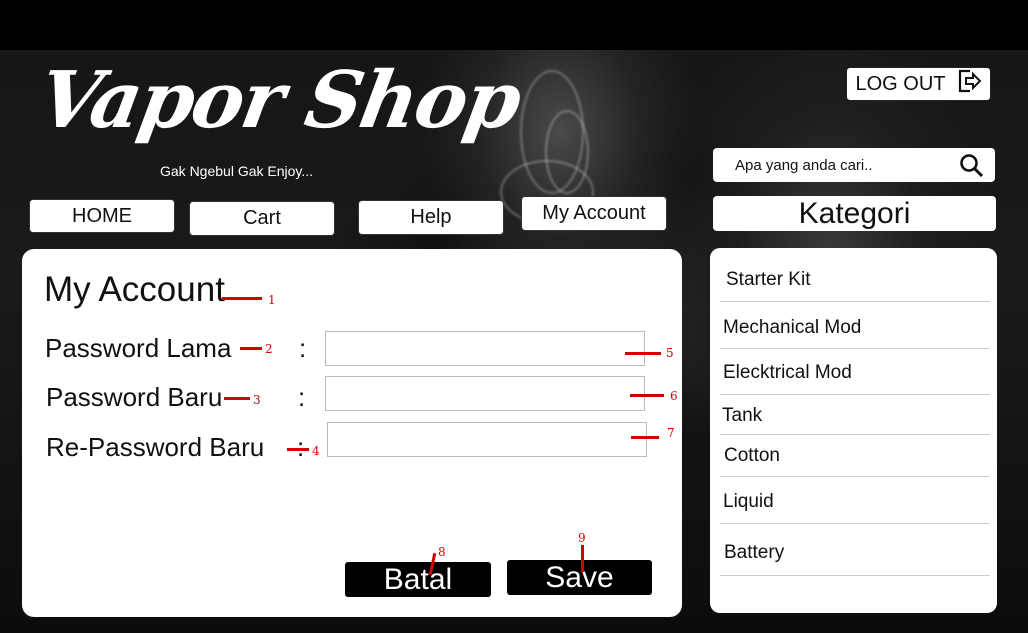 The height and width of the screenshot is (633, 1028). What do you see at coordinates (316, 451) in the screenshot?
I see `annotation-number: 4` at bounding box center [316, 451].